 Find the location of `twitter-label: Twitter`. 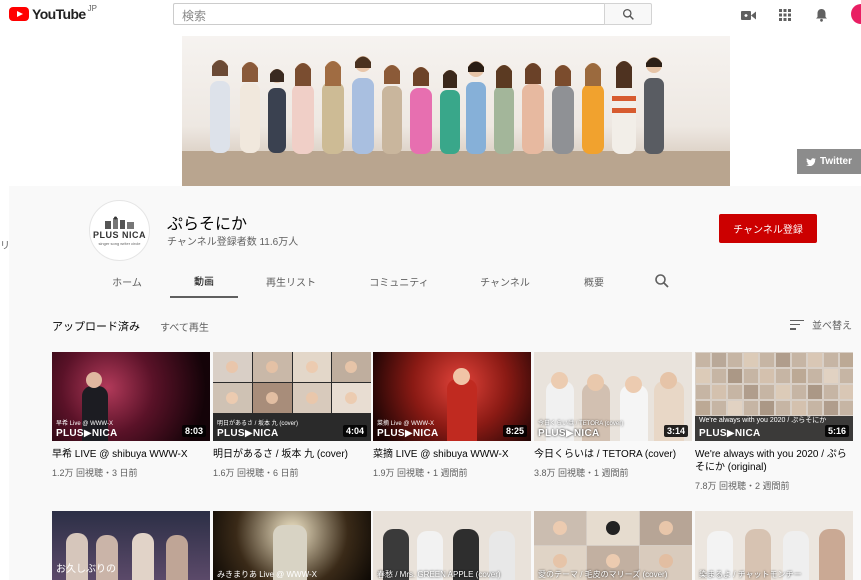

twitter-label: Twitter is located at coordinates (836, 161).